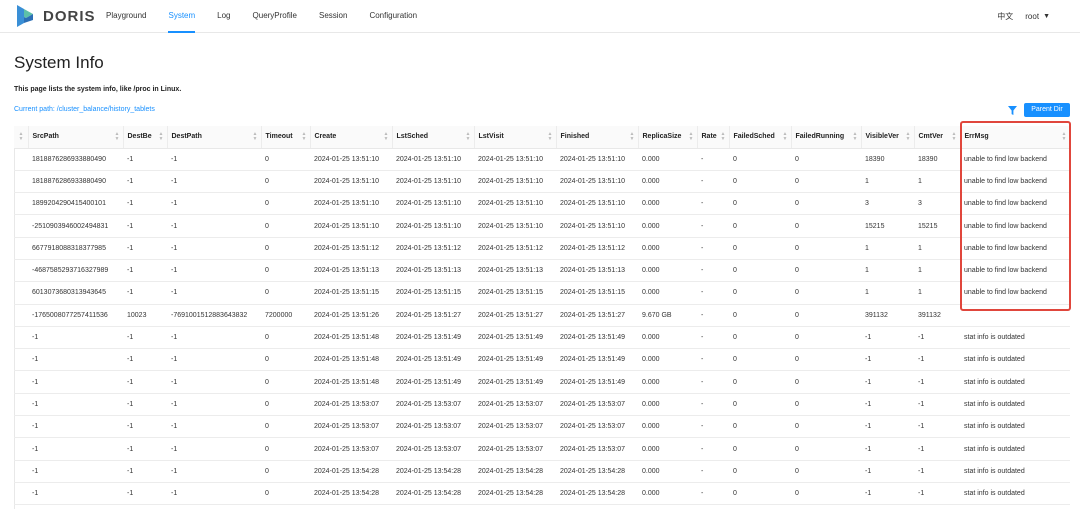  Describe the element at coordinates (1032, 16) in the screenshot. I see `username: root` at that location.